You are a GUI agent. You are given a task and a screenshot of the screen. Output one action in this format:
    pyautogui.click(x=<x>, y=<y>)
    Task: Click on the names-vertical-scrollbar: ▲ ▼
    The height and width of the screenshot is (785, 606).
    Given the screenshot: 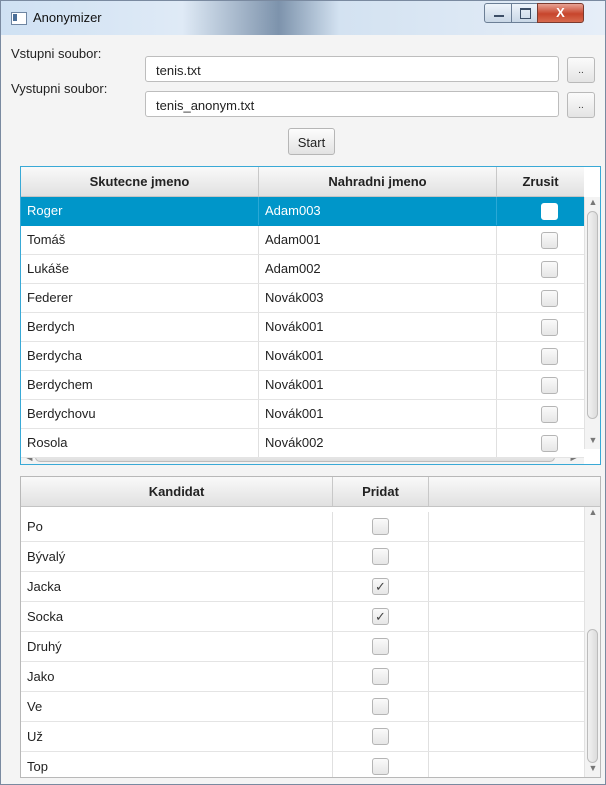 What is the action you would take?
    pyautogui.click(x=592, y=323)
    